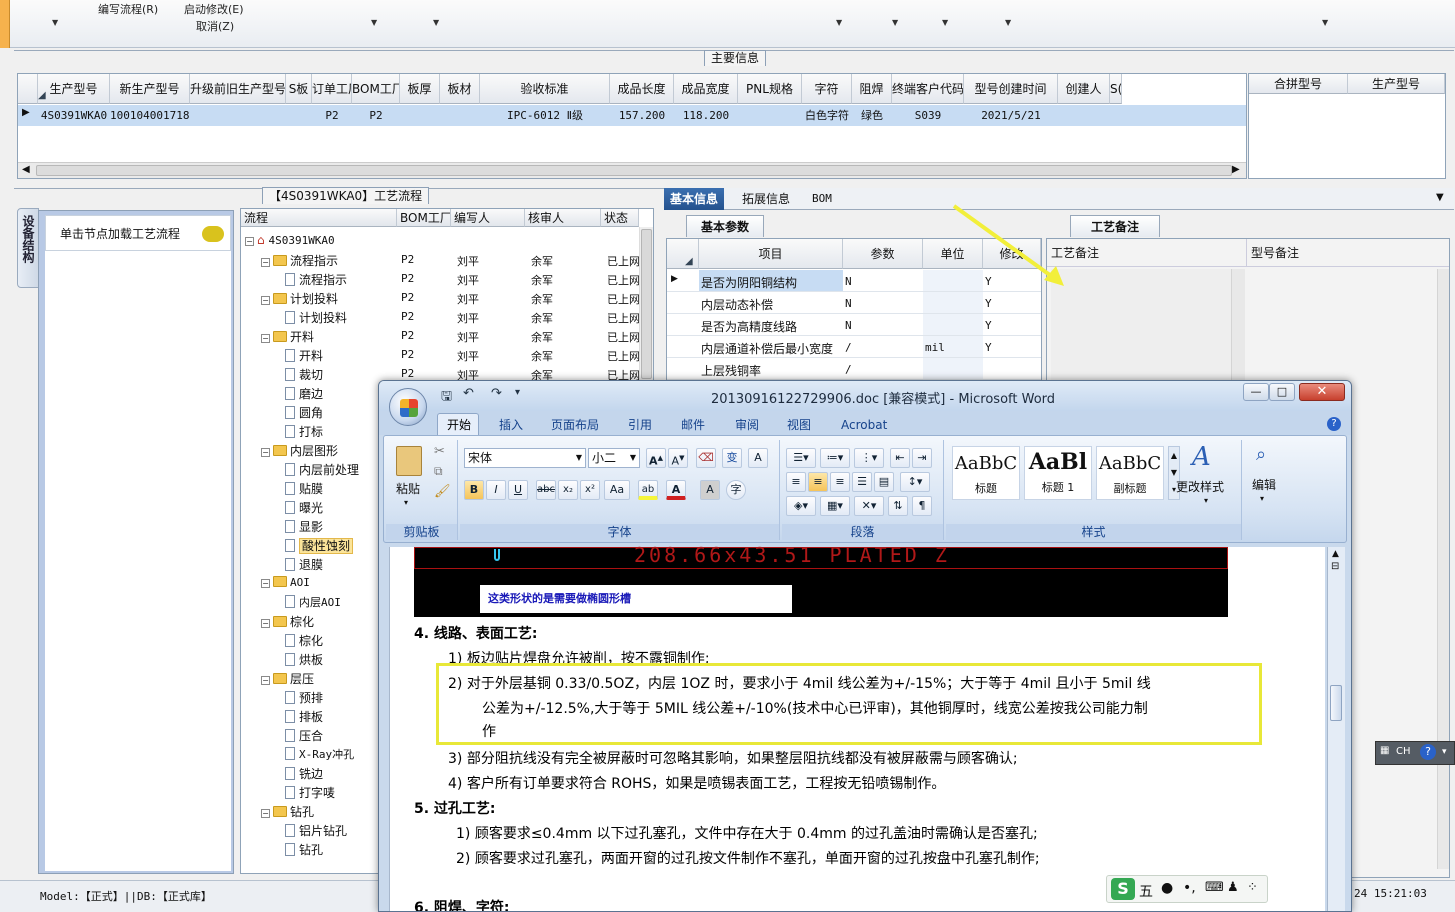 The image size is (1455, 912). What do you see at coordinates (5, 24) in the screenshot?
I see `side-toggle` at bounding box center [5, 24].